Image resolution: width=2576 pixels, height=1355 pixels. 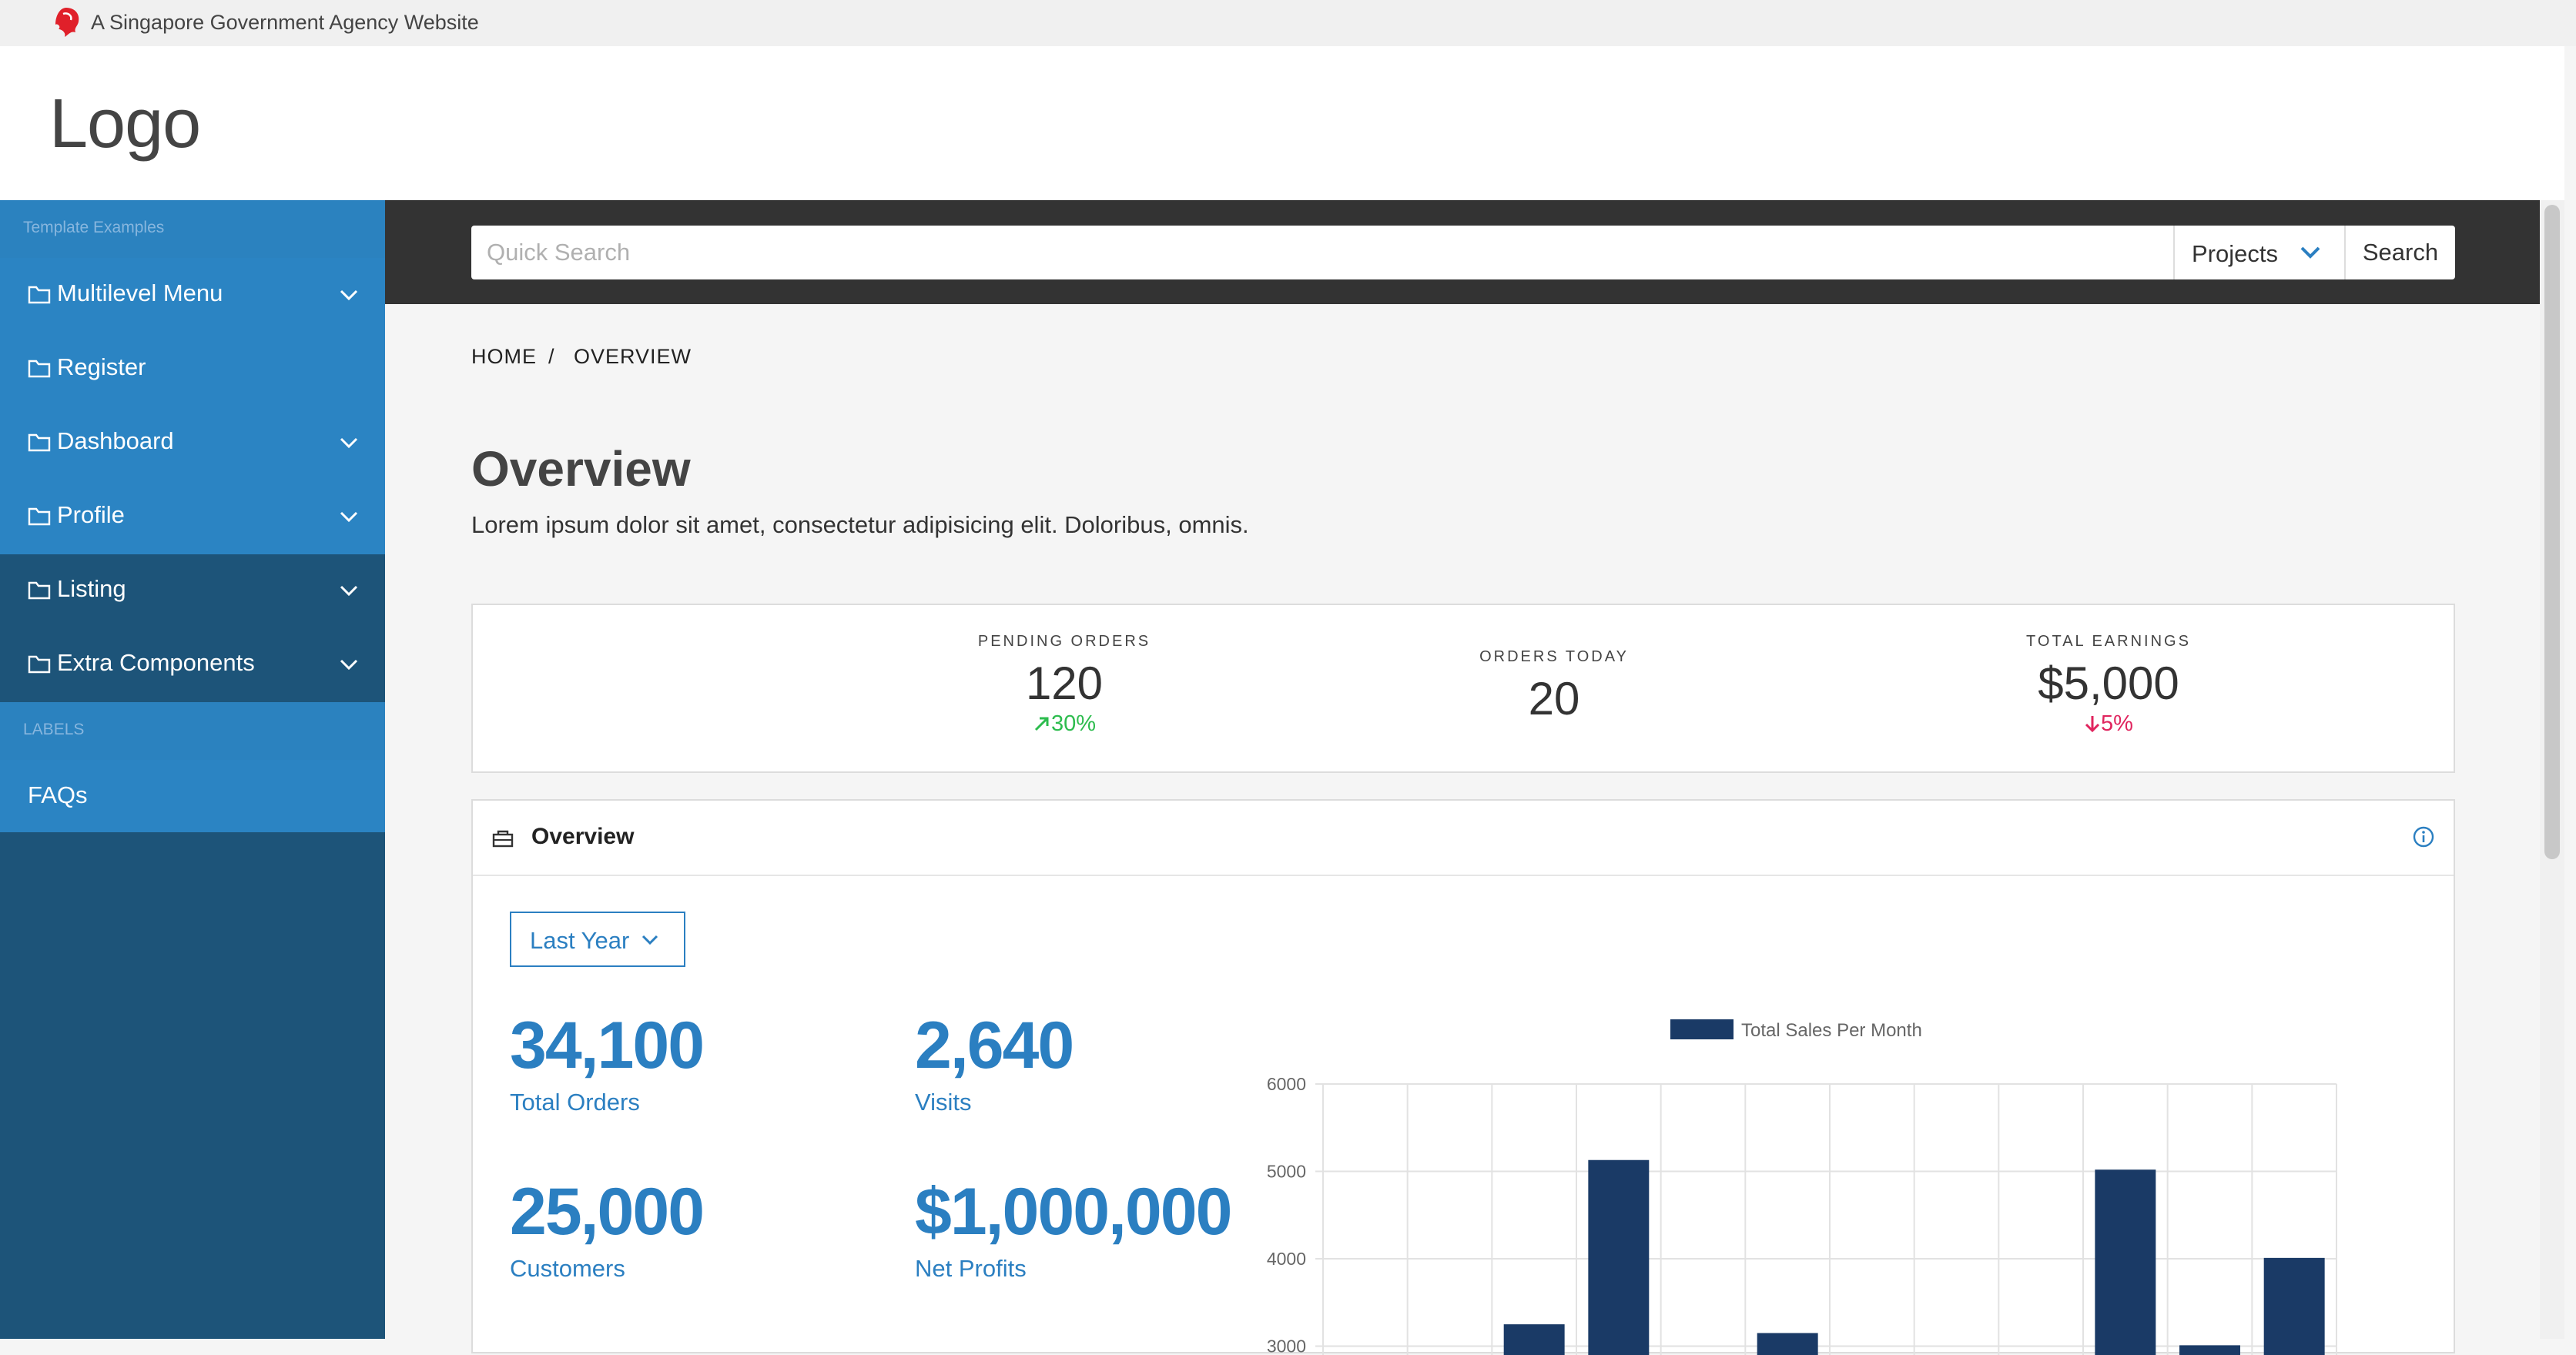 I want to click on stat-label: TOTAL EARNINGS, so click(x=2109, y=642).